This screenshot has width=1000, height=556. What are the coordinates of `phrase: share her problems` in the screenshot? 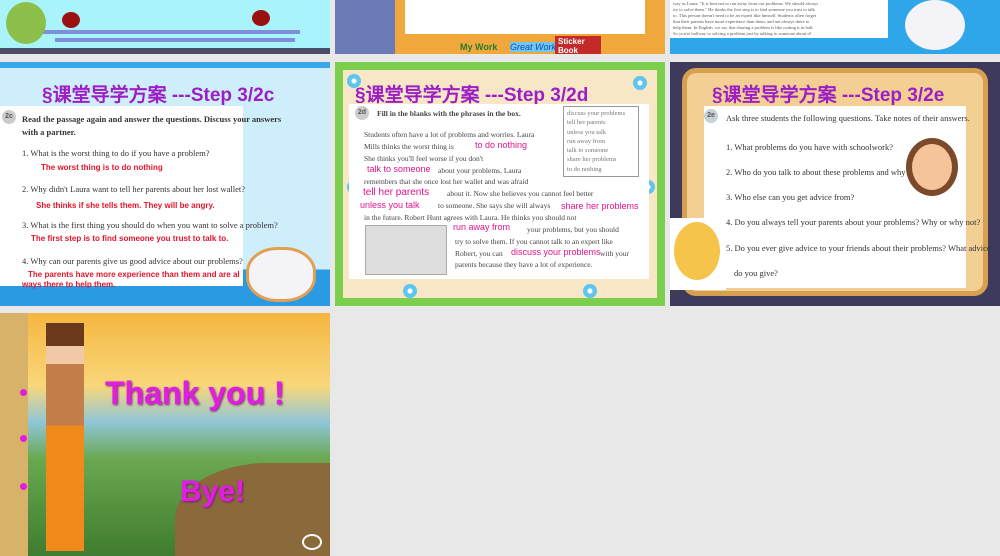 It's located at (592, 160).